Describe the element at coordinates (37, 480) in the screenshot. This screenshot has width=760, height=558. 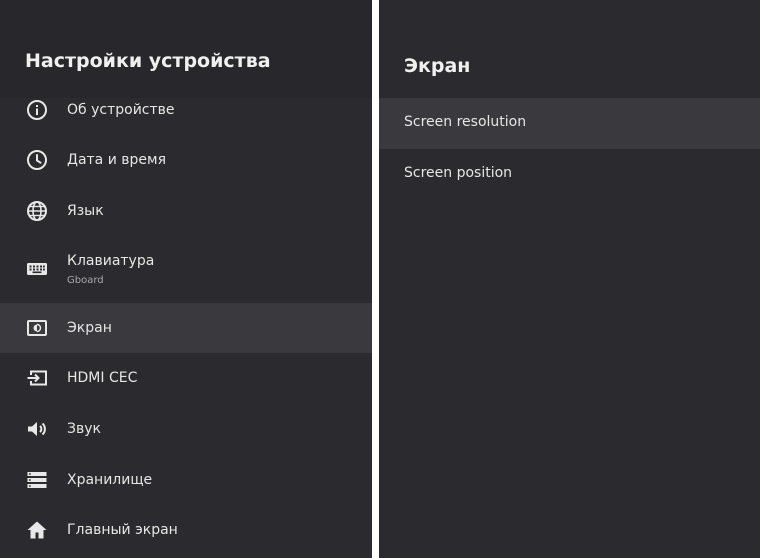
I see `storage-icon` at that location.